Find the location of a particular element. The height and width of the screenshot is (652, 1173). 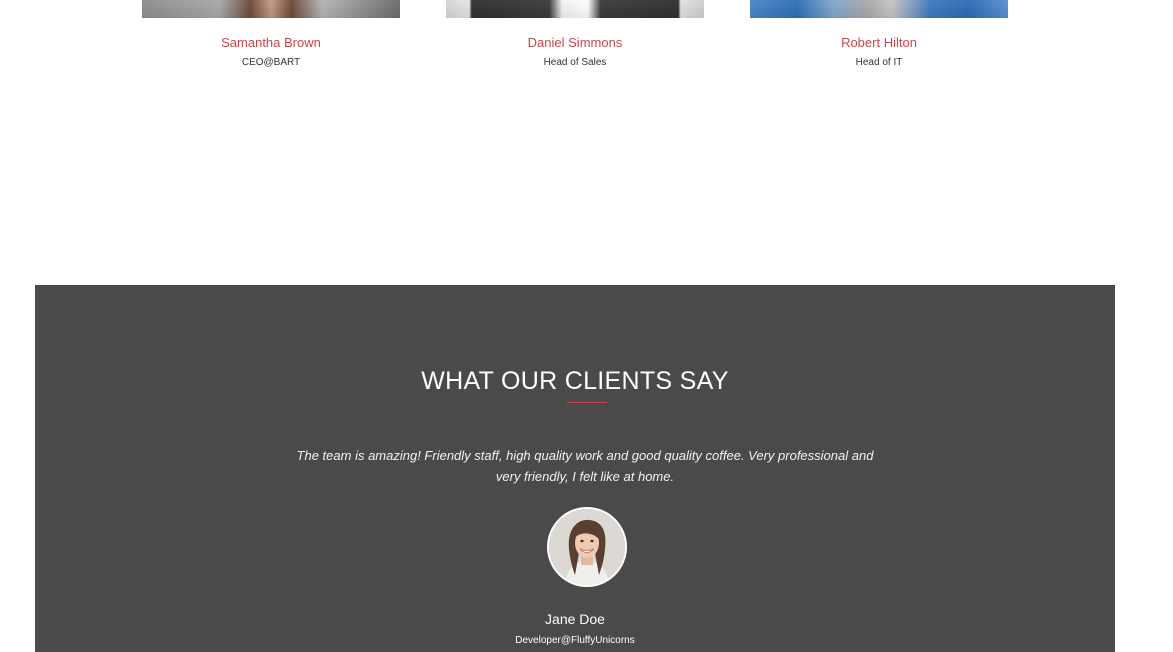

testimonial-author-role: Developer@FluffyUnicorns is located at coordinates (575, 640).